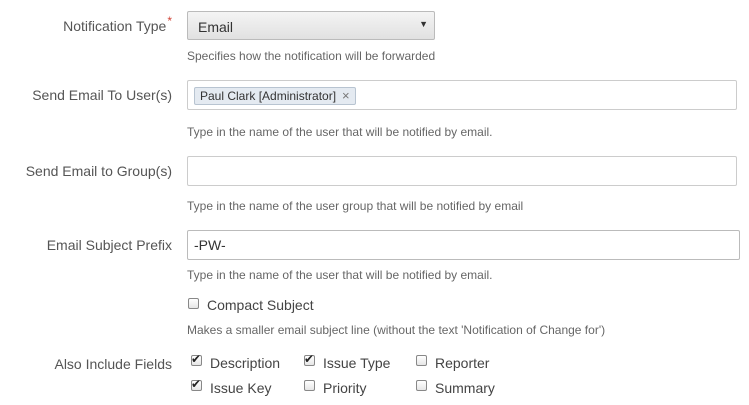  Describe the element at coordinates (421, 360) in the screenshot. I see `field-checkbox-reporter` at that location.